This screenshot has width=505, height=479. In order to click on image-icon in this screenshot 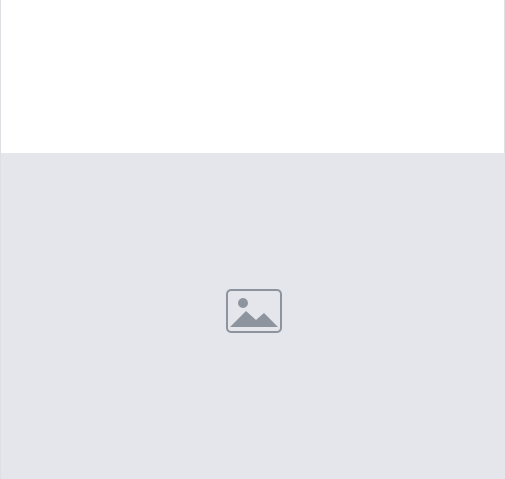, I will do `click(253, 311)`.